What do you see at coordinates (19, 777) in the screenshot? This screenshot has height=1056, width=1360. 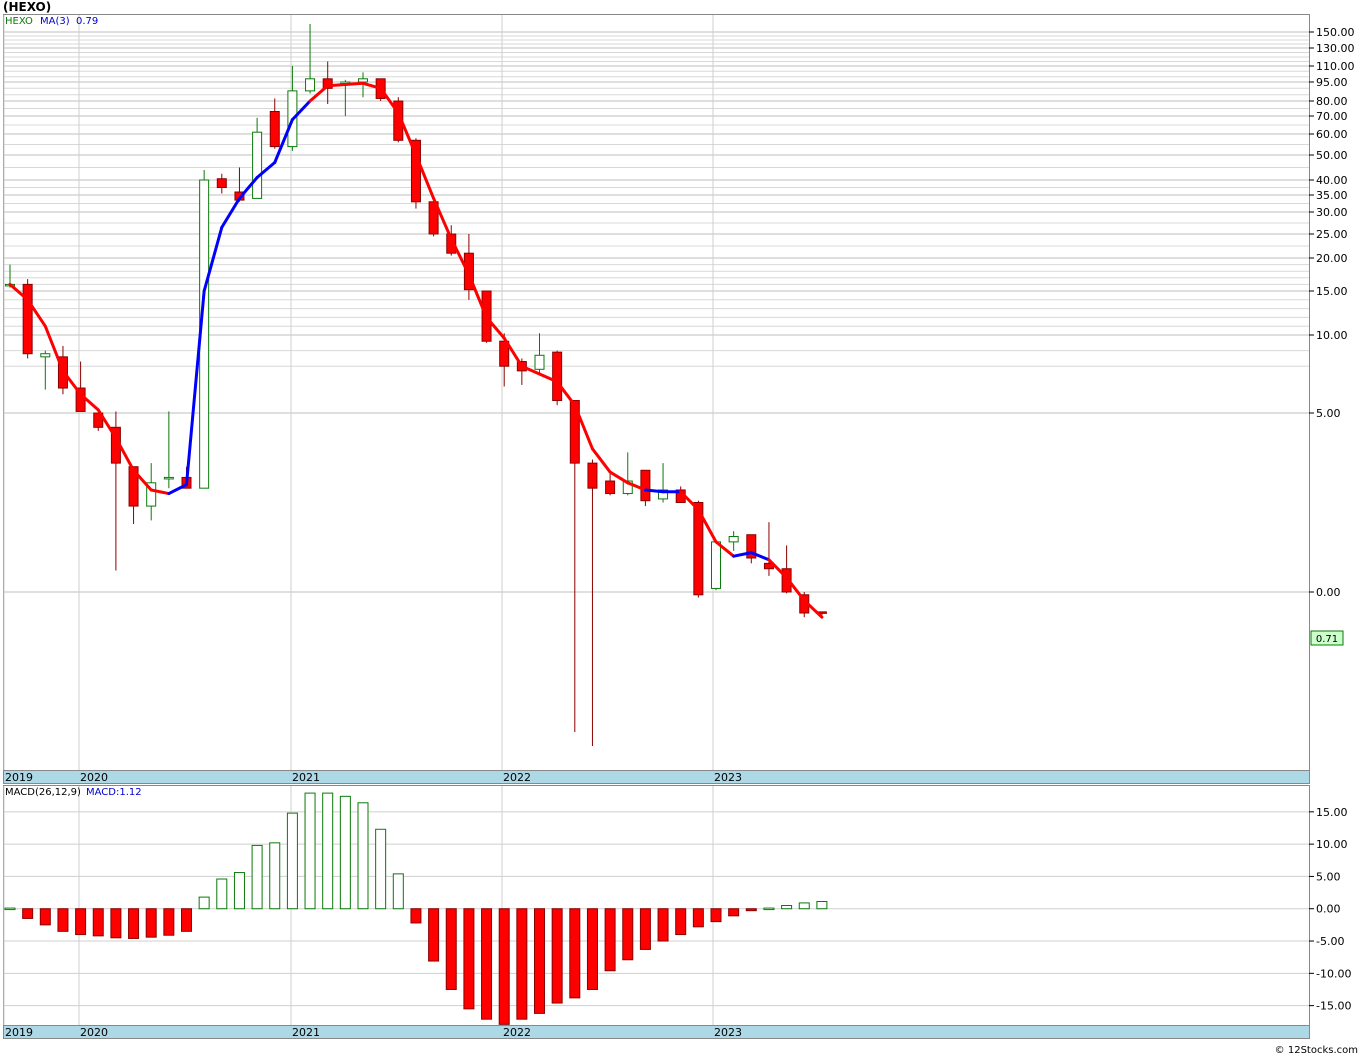 I see `price-x-tick-label: 2019` at bounding box center [19, 777].